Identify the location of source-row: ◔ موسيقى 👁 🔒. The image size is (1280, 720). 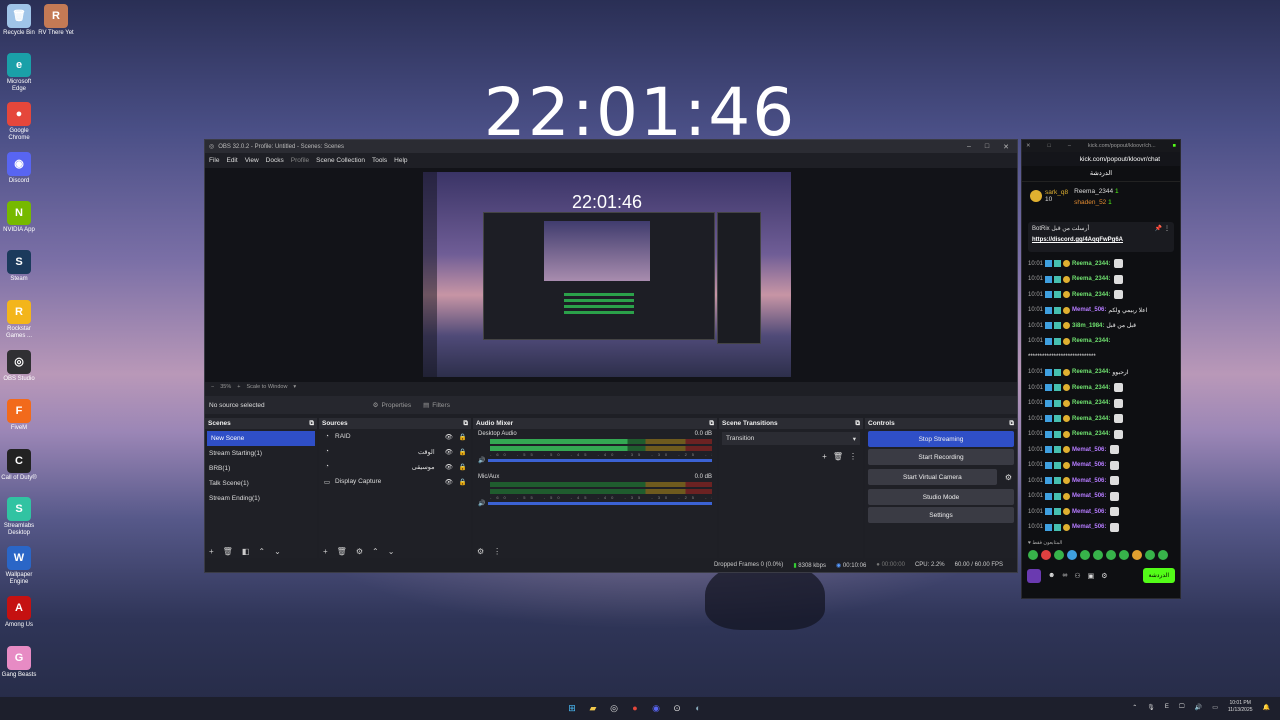
(395, 466).